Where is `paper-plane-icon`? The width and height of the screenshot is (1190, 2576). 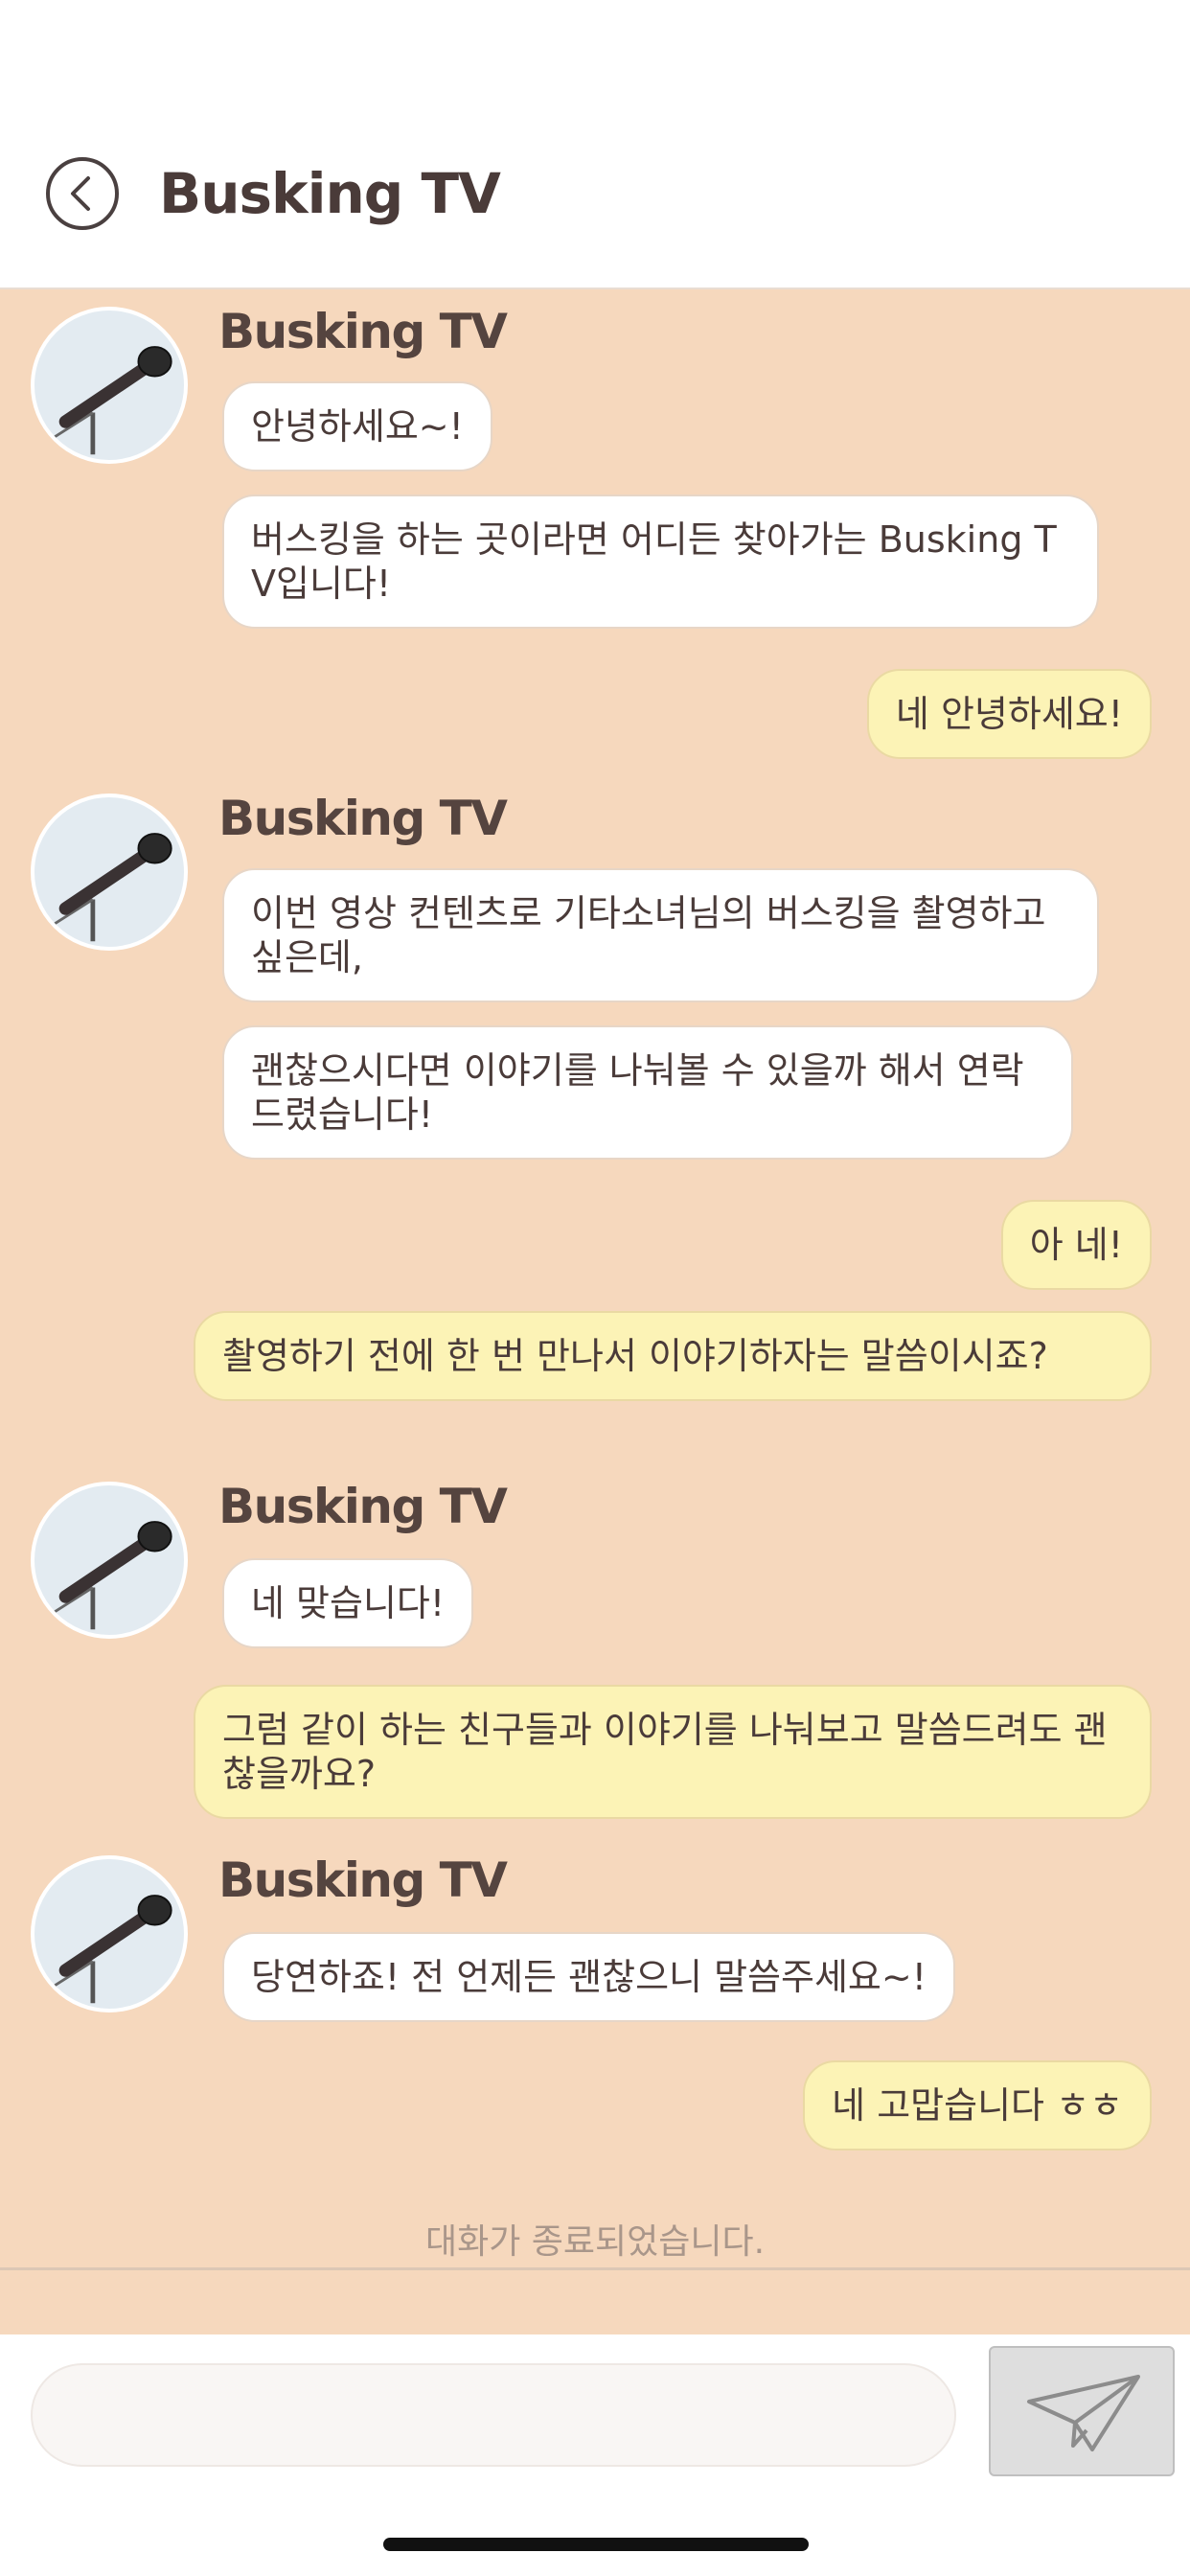
paper-plane-icon is located at coordinates (1083, 2413).